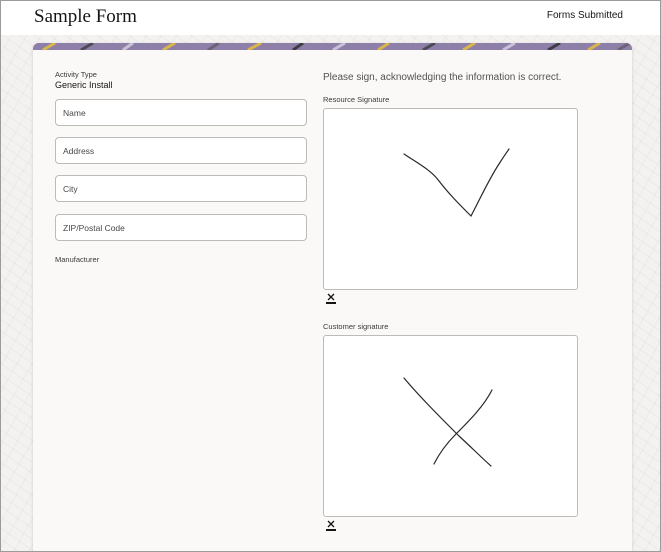  Describe the element at coordinates (77, 259) in the screenshot. I see `manufacturer-label: Manufacturer` at that location.